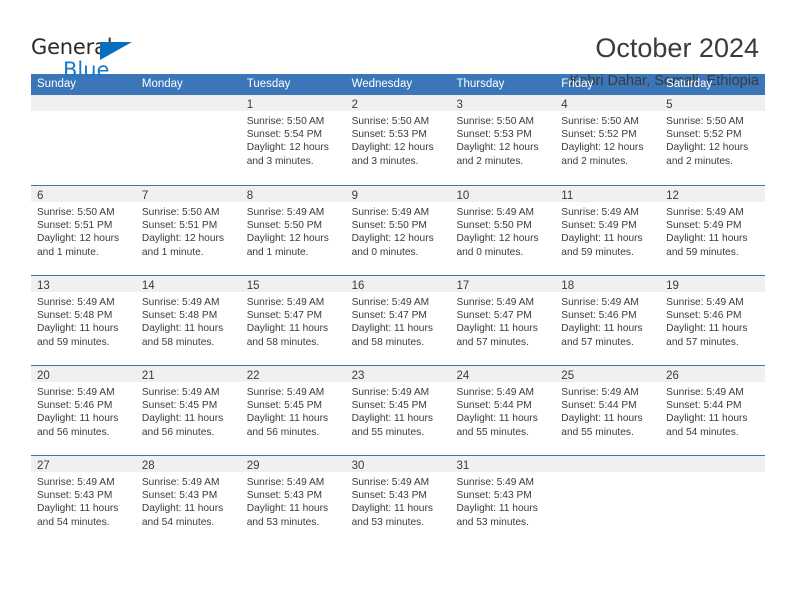 The image size is (792, 612). I want to click on day-number-band: 29, so click(293, 464).